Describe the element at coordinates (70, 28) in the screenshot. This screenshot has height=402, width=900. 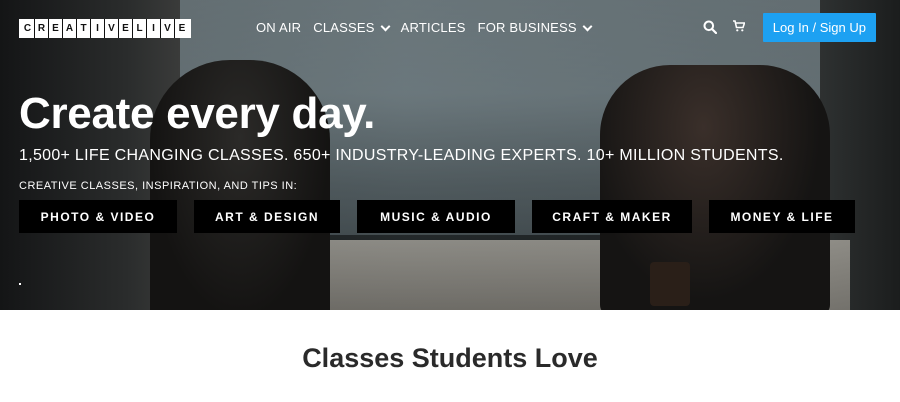
I see `logo-letter: A` at that location.